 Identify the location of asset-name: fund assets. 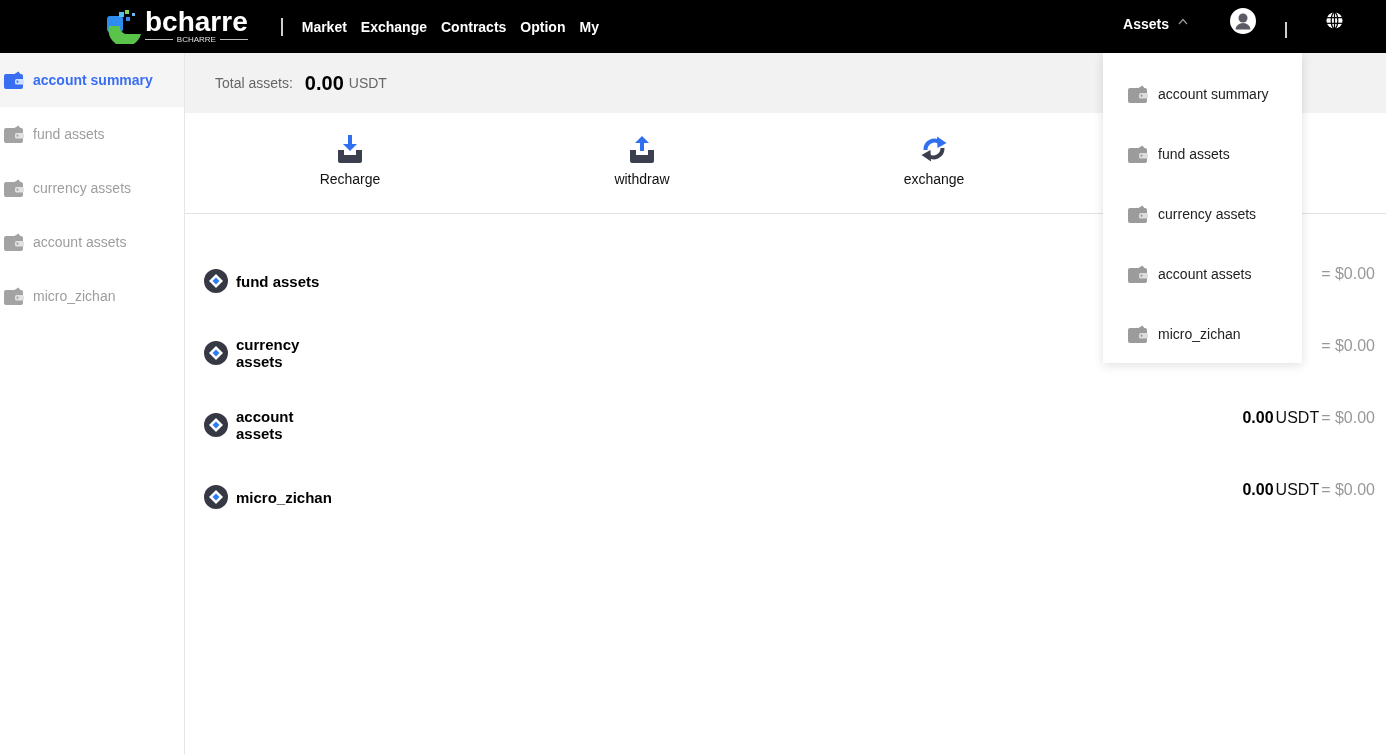
(278, 281).